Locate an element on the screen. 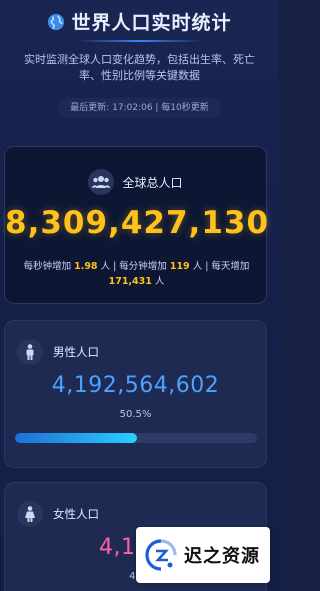  rate-per-minute: 119 is located at coordinates (179, 266).